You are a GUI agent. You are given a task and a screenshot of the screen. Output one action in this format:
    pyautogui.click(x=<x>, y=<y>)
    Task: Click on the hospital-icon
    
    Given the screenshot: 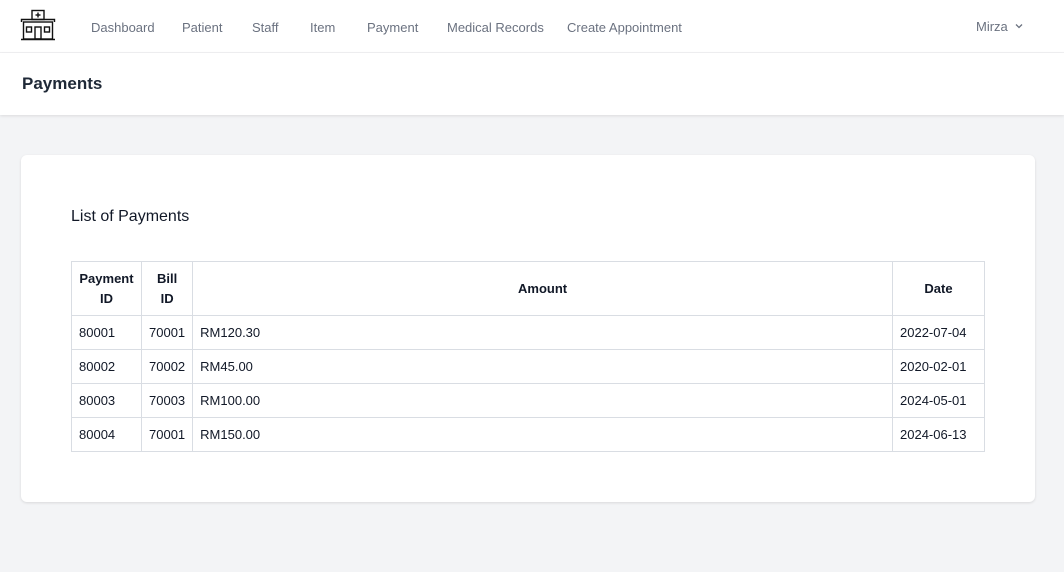 What is the action you would take?
    pyautogui.click(x=38, y=25)
    